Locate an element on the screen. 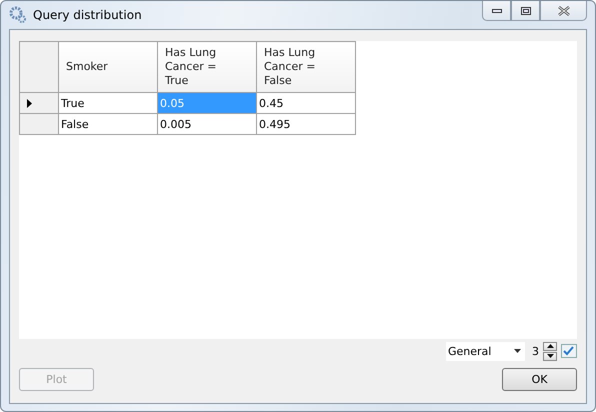 This screenshot has width=596, height=412. down-arrow-icon is located at coordinates (550, 356).